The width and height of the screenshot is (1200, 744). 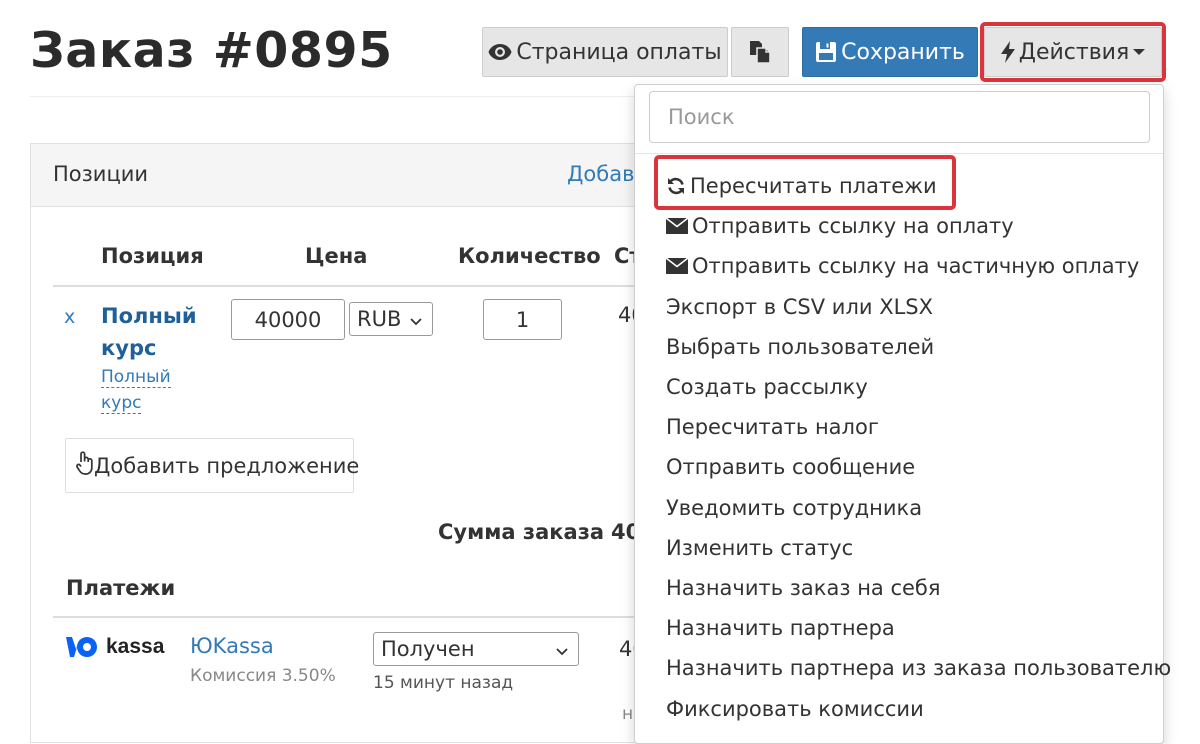 I want to click on remove-item-button: x, so click(x=69, y=317).